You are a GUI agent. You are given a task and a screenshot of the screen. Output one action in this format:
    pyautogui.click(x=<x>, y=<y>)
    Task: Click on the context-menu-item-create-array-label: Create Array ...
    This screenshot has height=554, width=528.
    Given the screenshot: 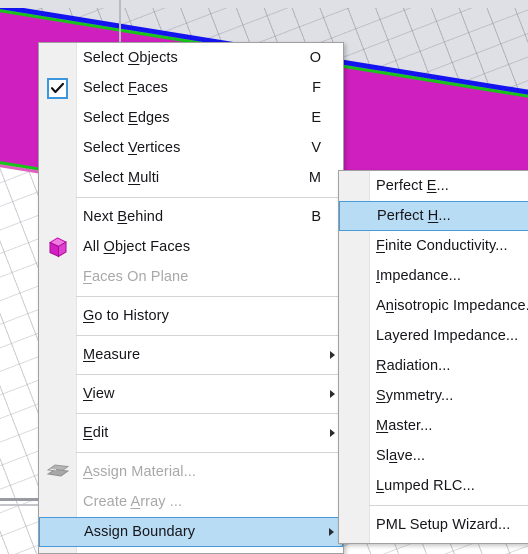 What is the action you would take?
    pyautogui.click(x=133, y=502)
    